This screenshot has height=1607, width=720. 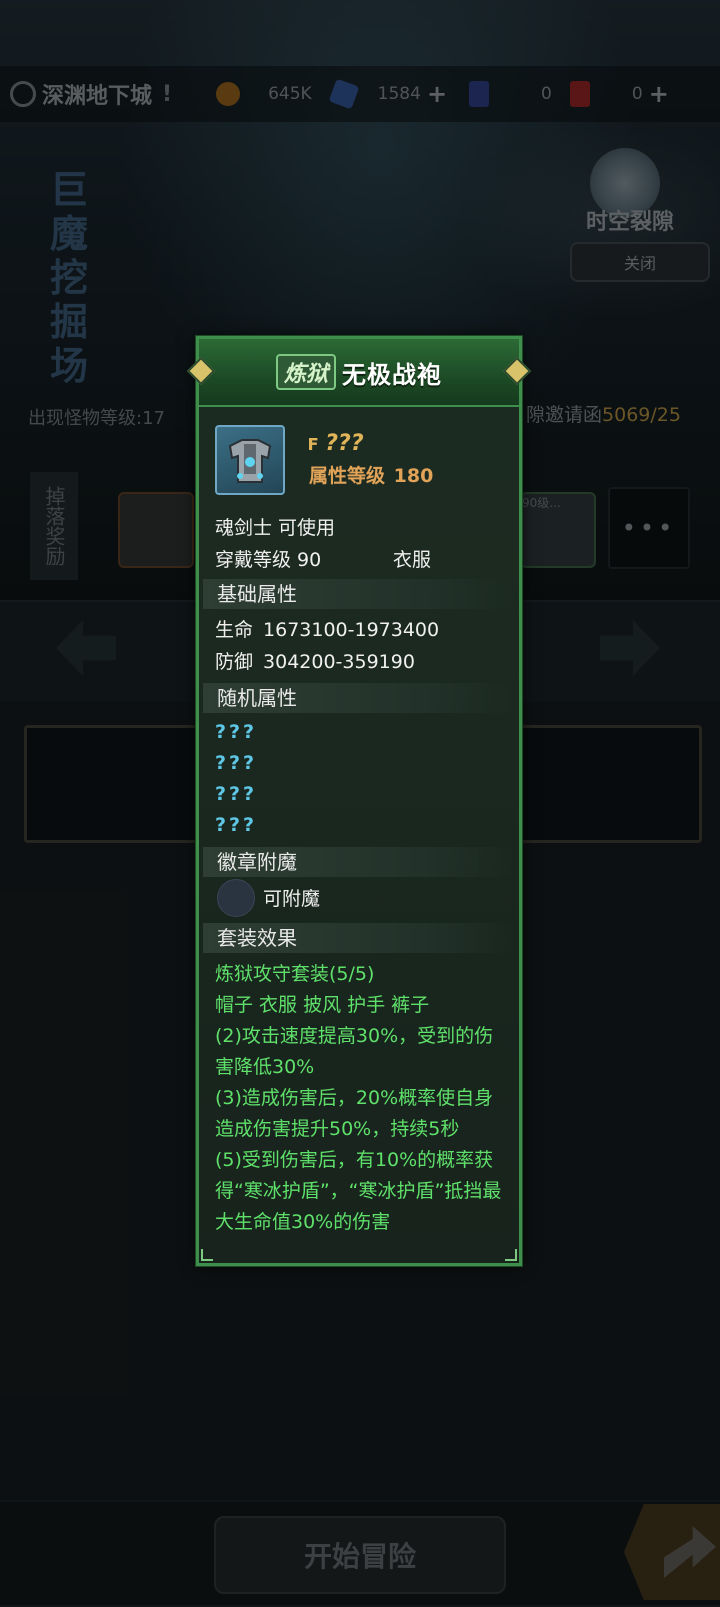 I want to click on wear-level: 穿戴等级 90, so click(x=268, y=560).